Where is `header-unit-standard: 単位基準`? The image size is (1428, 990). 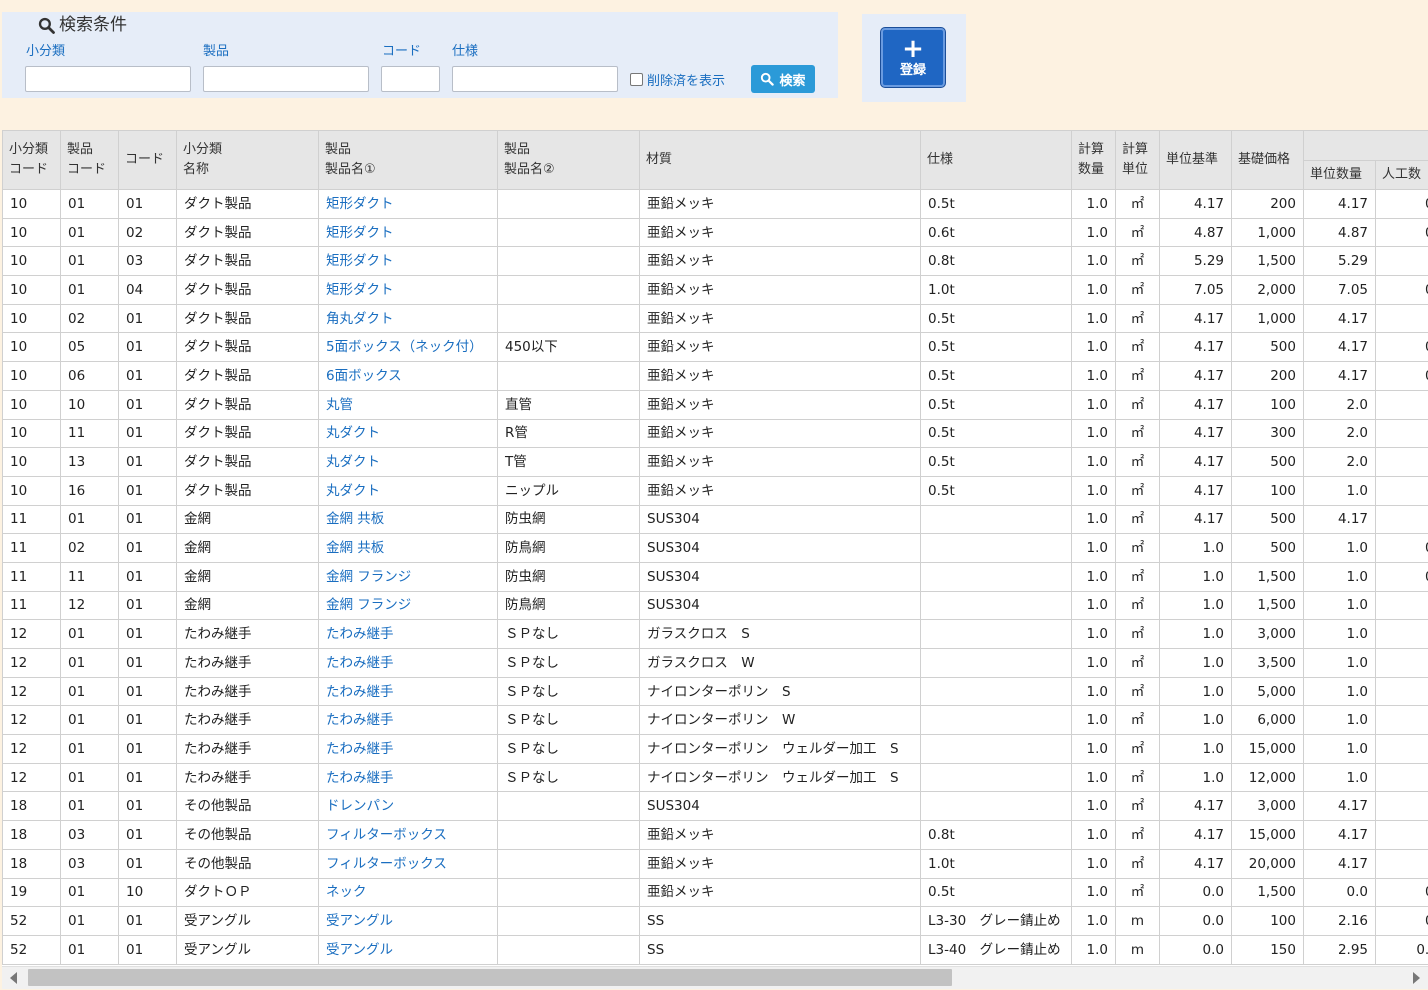
header-unit-standard: 単位基準 is located at coordinates (1195, 160).